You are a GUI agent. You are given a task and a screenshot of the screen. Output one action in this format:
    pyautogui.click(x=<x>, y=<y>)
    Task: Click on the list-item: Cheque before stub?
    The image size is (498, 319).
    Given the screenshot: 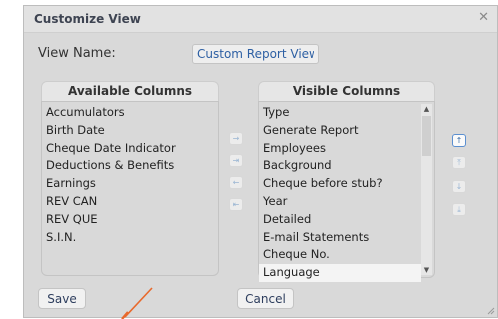 What is the action you would take?
    pyautogui.click(x=340, y=184)
    